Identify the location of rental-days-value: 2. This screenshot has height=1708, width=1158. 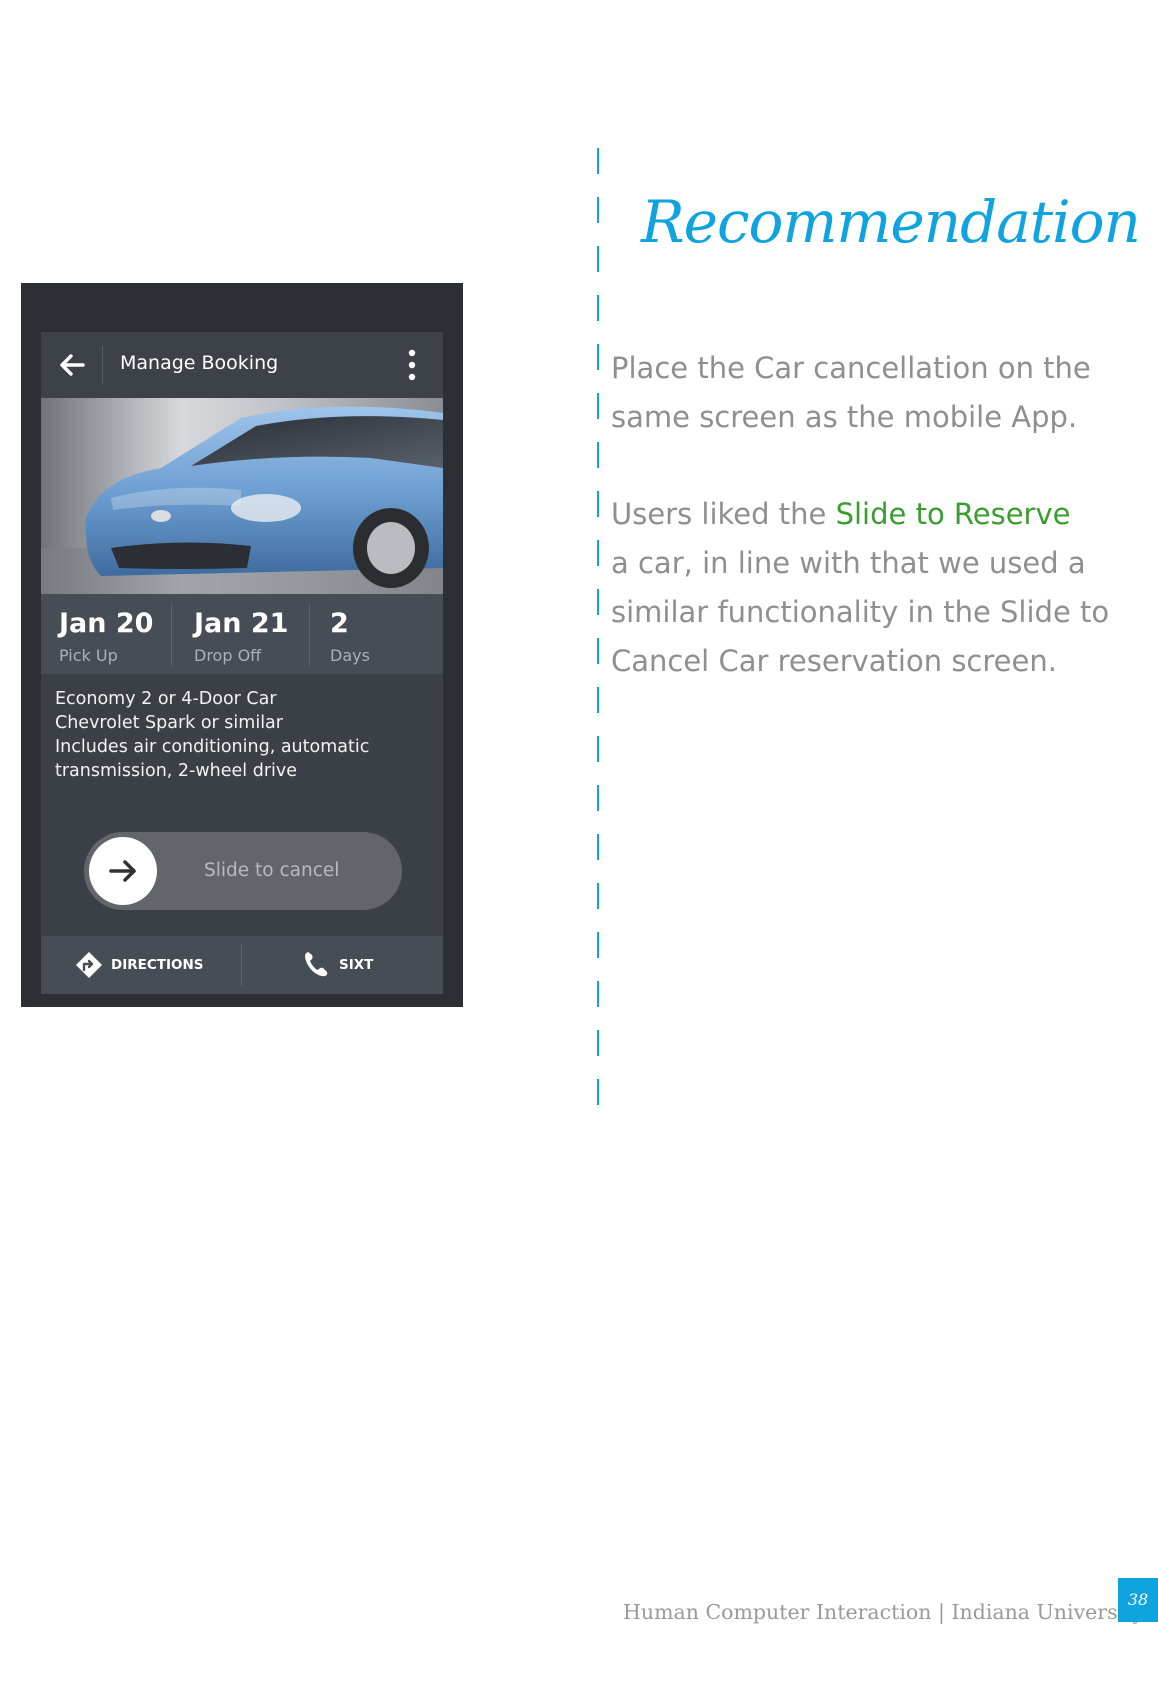
(339, 623).